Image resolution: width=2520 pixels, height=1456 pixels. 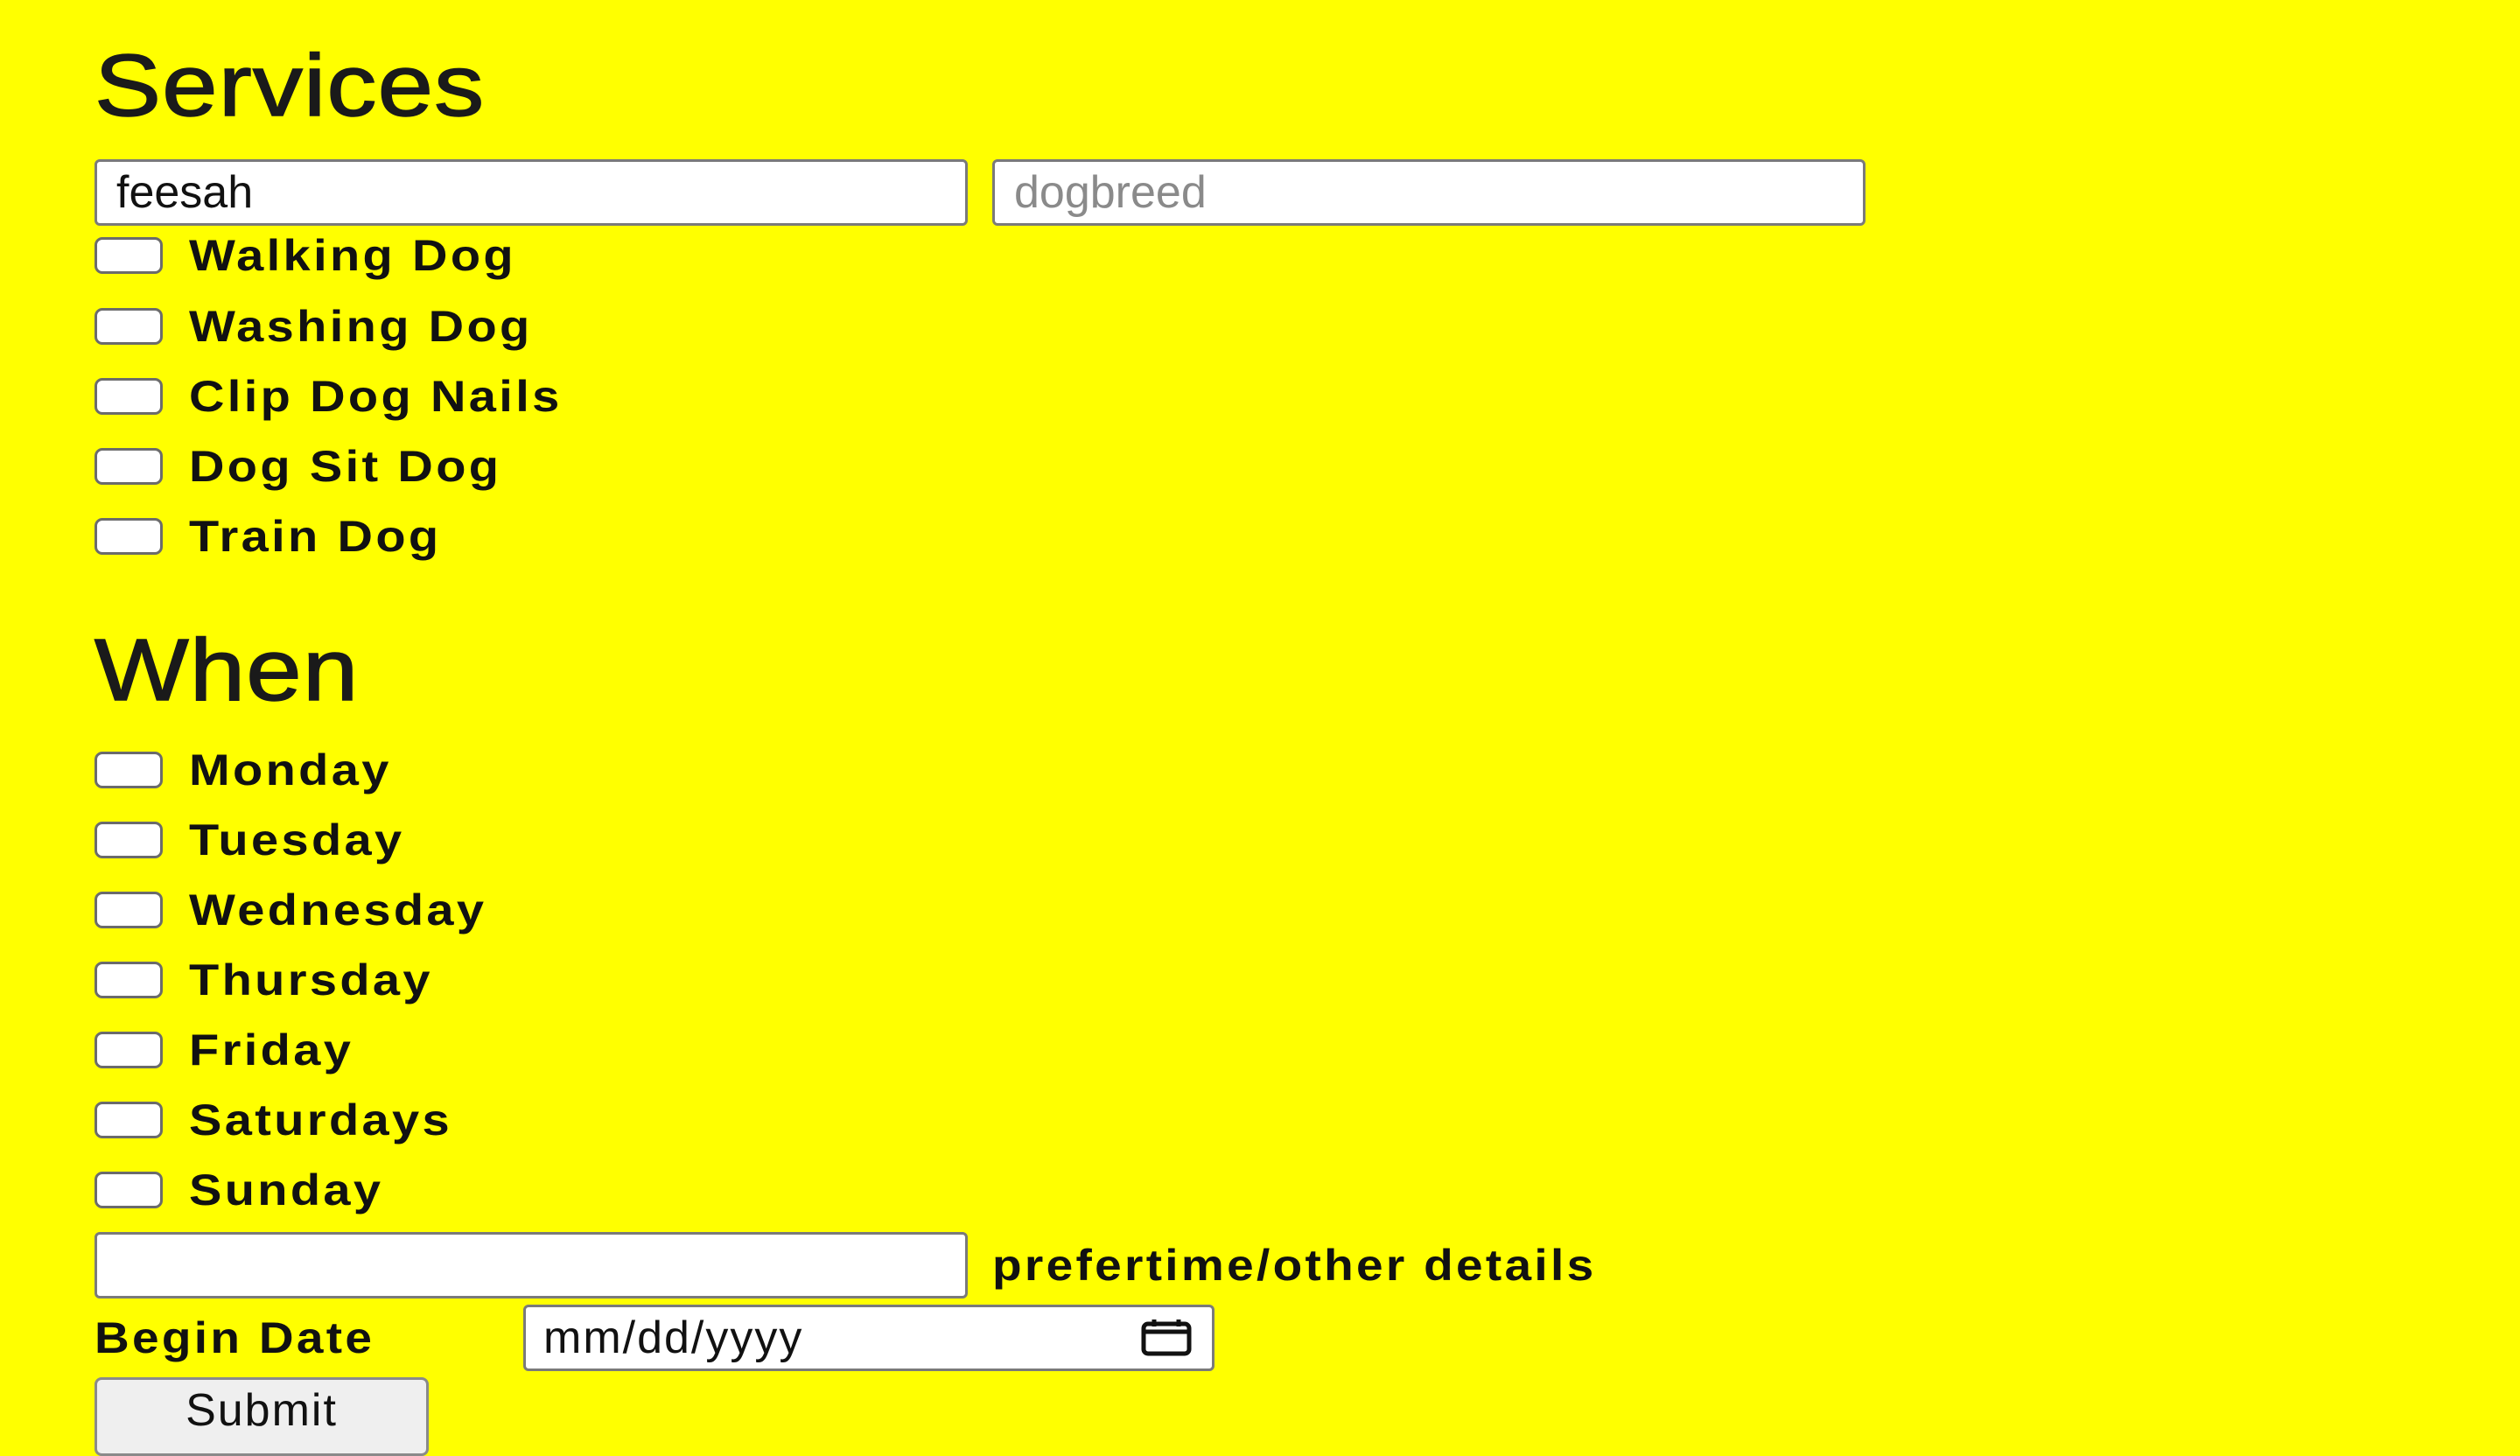 I want to click on tuesday-label: Tuesday, so click(x=297, y=840).